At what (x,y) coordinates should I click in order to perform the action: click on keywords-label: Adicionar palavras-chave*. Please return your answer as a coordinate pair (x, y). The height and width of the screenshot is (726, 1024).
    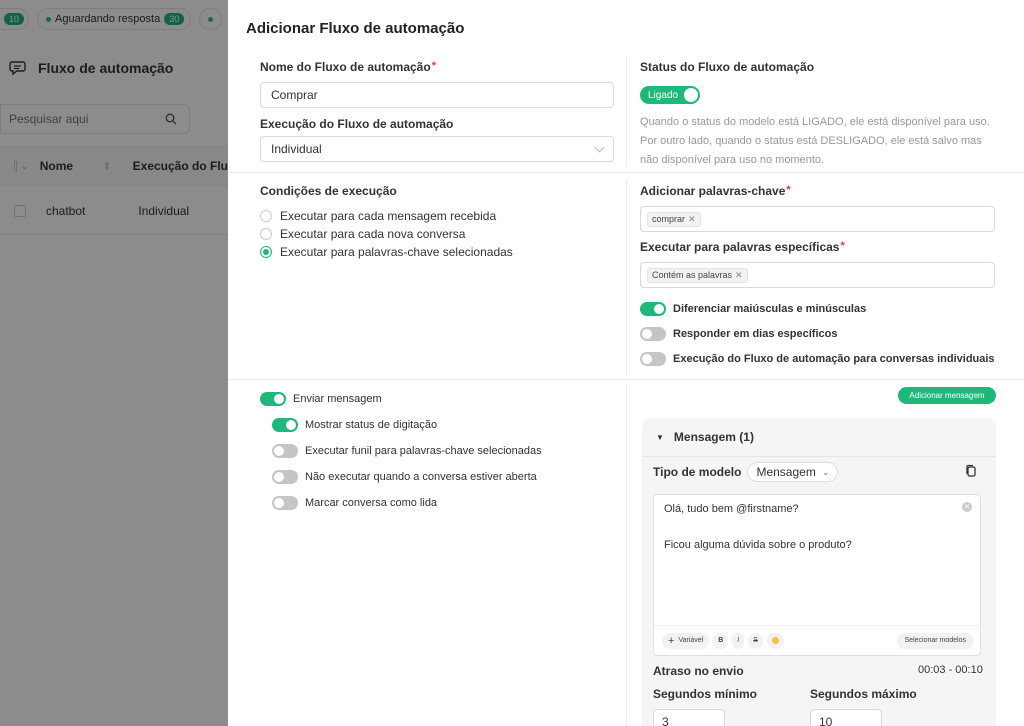
    Looking at the image, I should click on (715, 191).